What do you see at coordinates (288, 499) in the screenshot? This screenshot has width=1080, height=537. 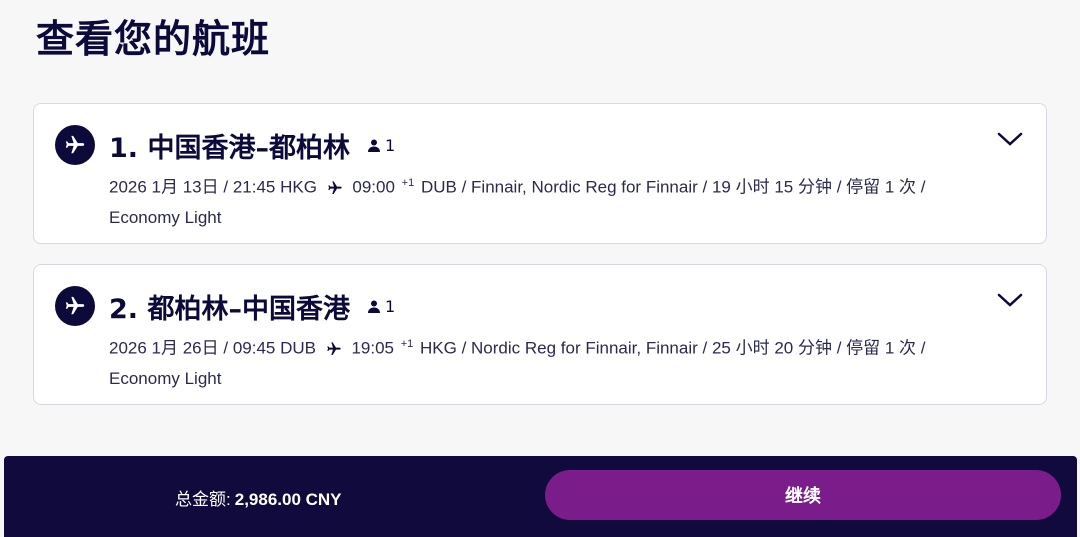 I see `total-value: 2,986.00 CNY` at bounding box center [288, 499].